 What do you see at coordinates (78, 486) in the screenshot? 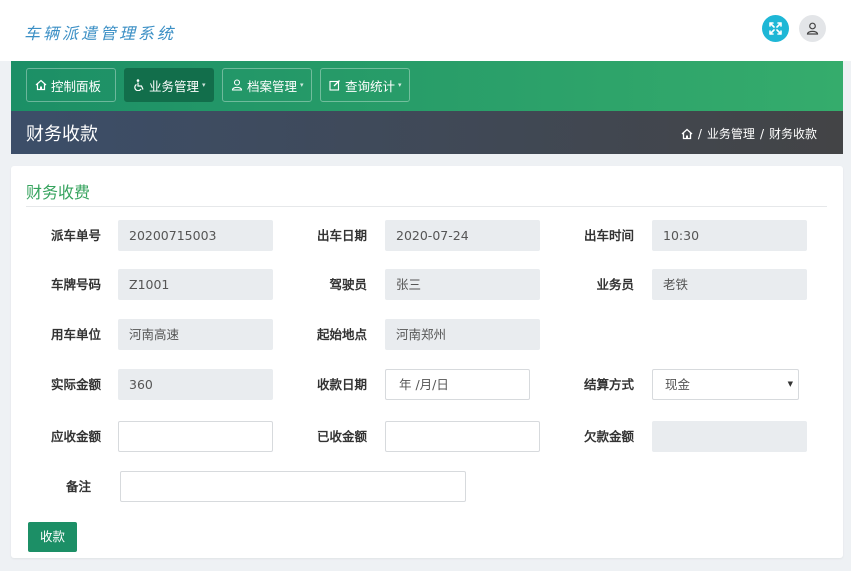
I see `remark-label: 备注` at bounding box center [78, 486].